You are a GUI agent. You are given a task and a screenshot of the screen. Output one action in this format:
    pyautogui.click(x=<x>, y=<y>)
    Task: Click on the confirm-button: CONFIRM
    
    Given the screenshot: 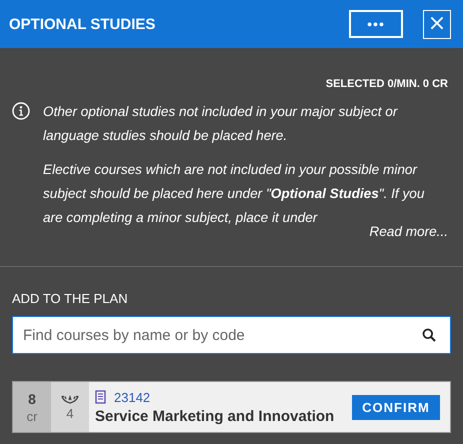 What is the action you would take?
    pyautogui.click(x=396, y=407)
    